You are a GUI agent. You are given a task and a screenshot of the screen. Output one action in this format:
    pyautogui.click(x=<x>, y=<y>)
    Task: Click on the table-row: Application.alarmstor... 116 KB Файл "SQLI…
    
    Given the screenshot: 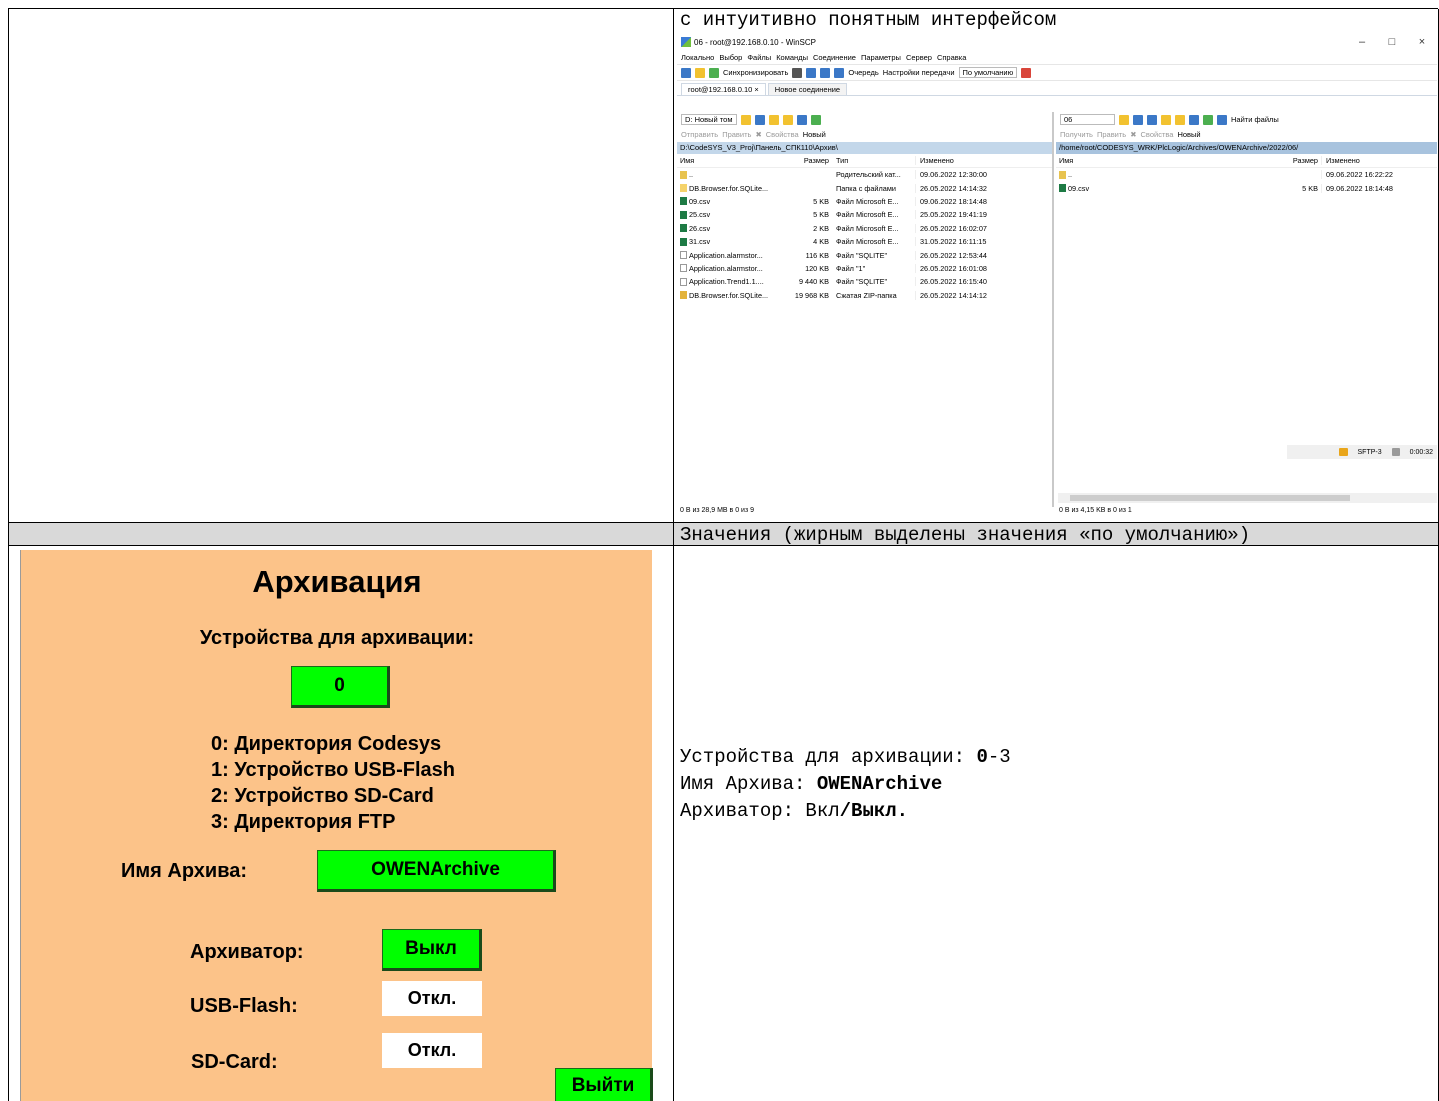 What is the action you would take?
    pyautogui.click(x=864, y=254)
    